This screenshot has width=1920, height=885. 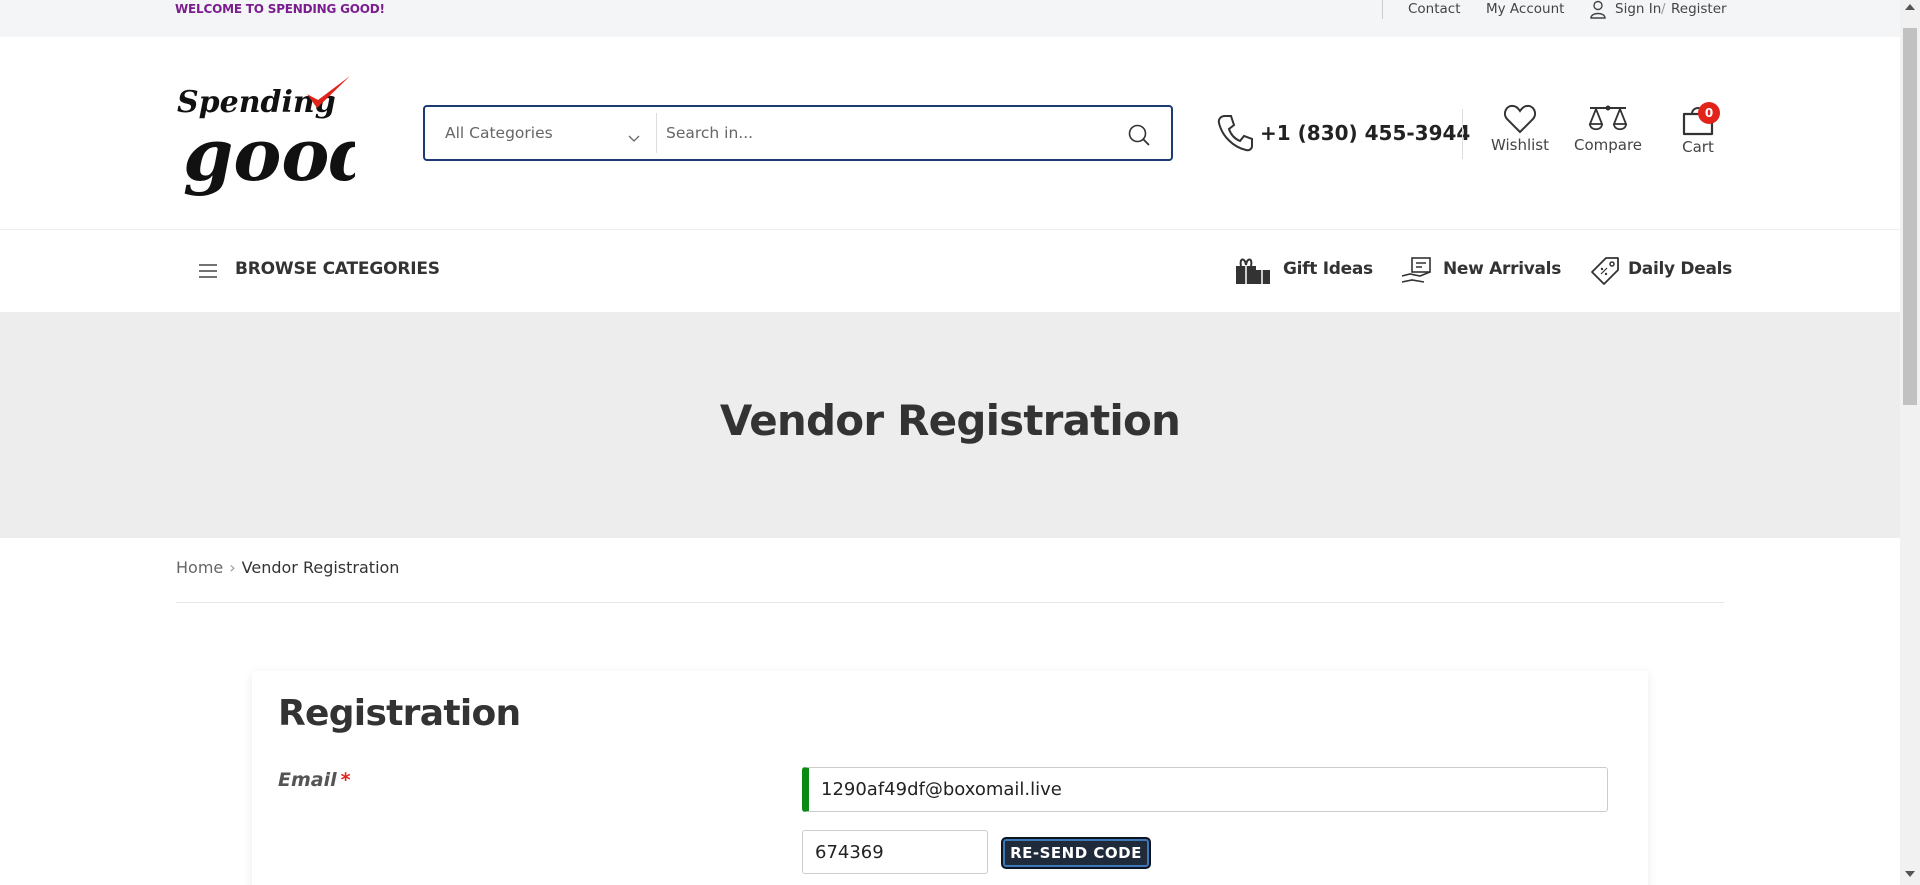 What do you see at coordinates (399, 713) in the screenshot?
I see `registration-heading: Registration` at bounding box center [399, 713].